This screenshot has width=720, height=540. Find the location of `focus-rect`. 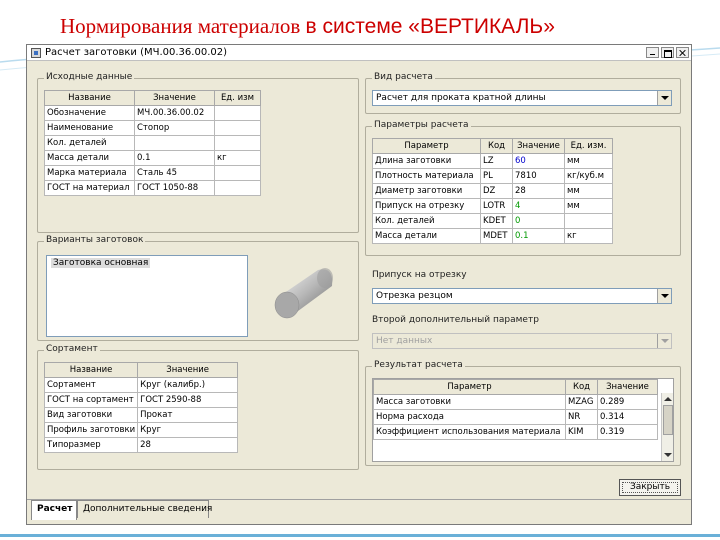

focus-rect is located at coordinates (650, 487).